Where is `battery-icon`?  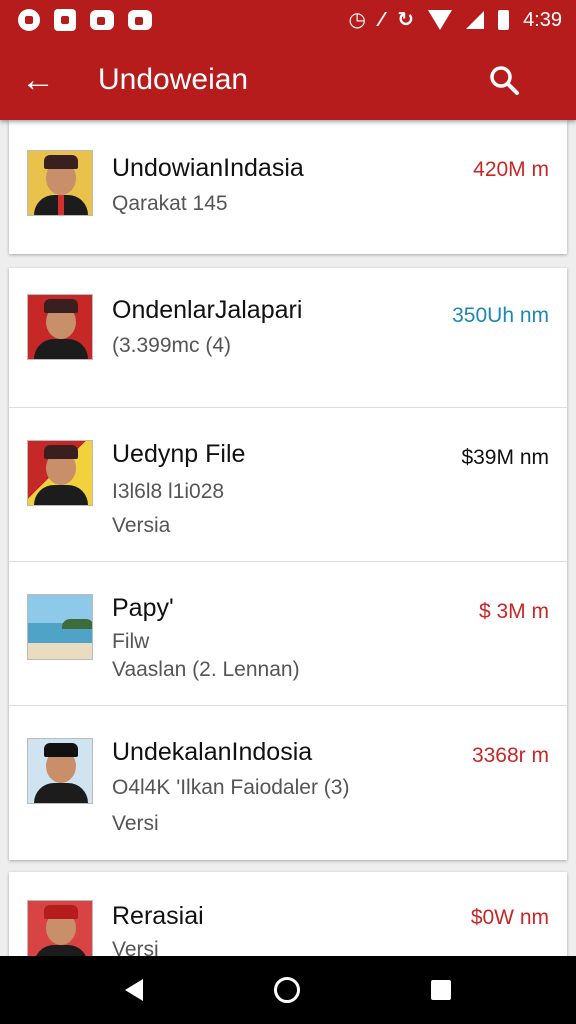 battery-icon is located at coordinates (504, 20).